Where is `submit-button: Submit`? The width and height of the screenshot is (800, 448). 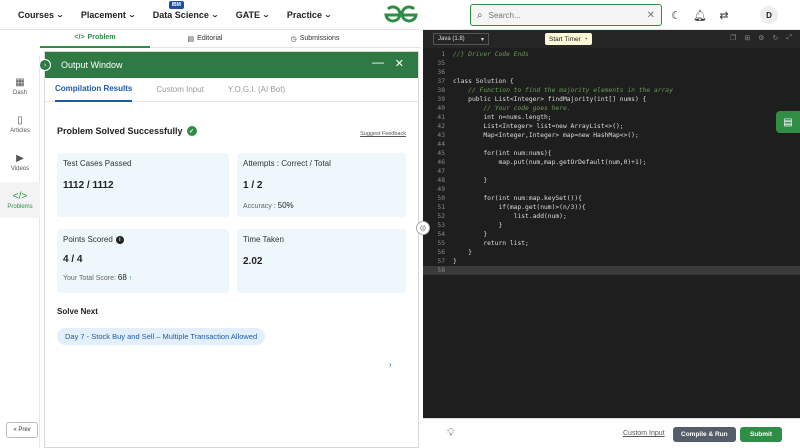 submit-button: Submit is located at coordinates (761, 434).